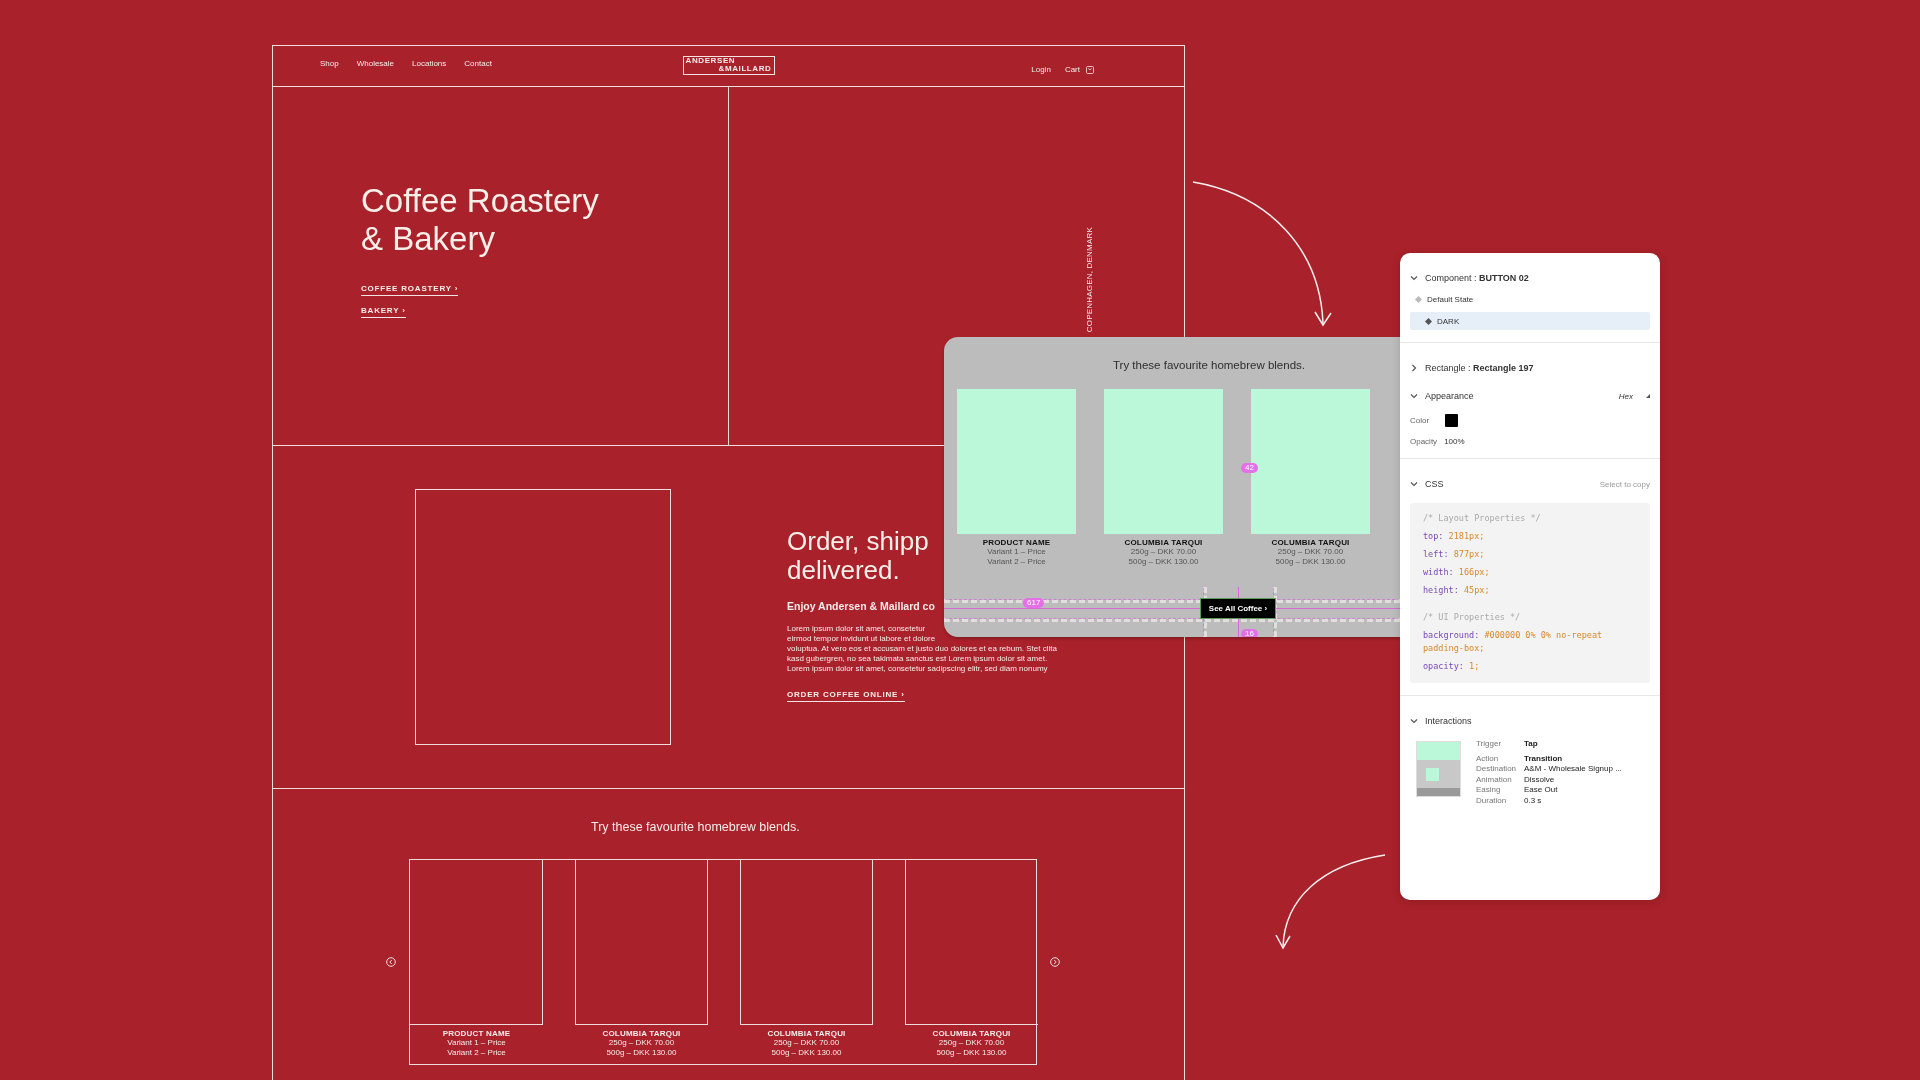  Describe the element at coordinates (1530, 321) in the screenshot. I see `state-item: DARK` at that location.